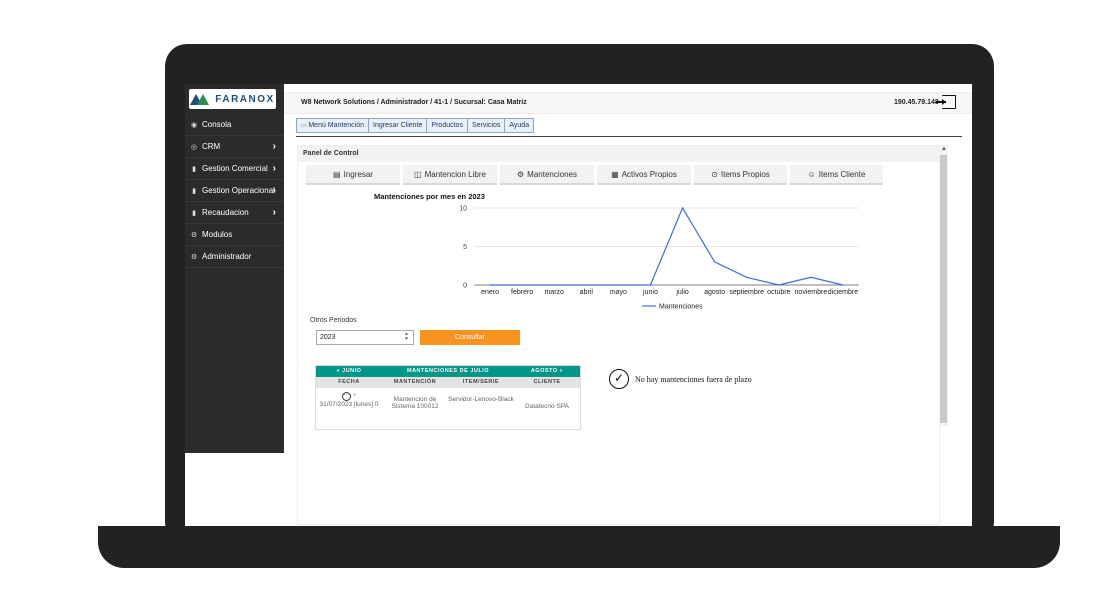 The height and width of the screenshot is (608, 1116). I want to click on calendar-edit-icon: ▤, so click(337, 174).